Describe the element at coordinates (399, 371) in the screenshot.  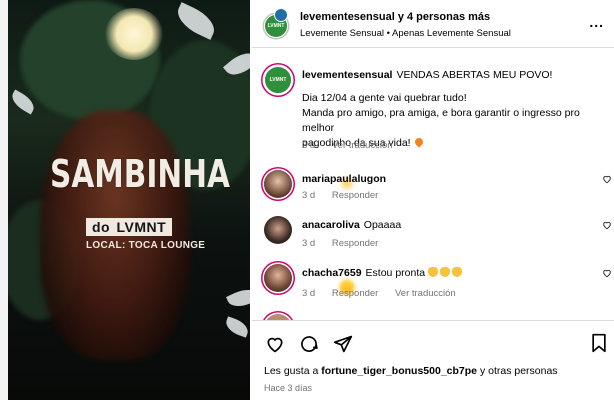
I see `likes-user: fortune_tiger_bonus500_cb7pe` at that location.